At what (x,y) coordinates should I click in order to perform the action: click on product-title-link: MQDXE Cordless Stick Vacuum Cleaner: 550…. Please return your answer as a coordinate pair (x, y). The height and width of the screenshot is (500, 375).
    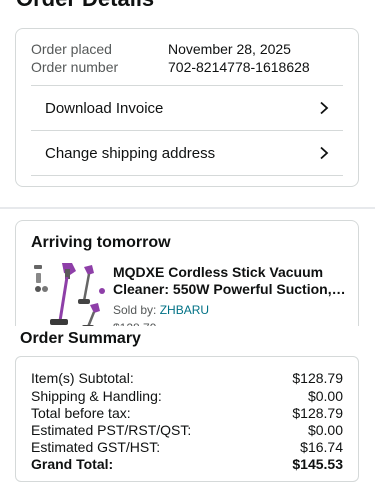
    Looking at the image, I should click on (229, 281).